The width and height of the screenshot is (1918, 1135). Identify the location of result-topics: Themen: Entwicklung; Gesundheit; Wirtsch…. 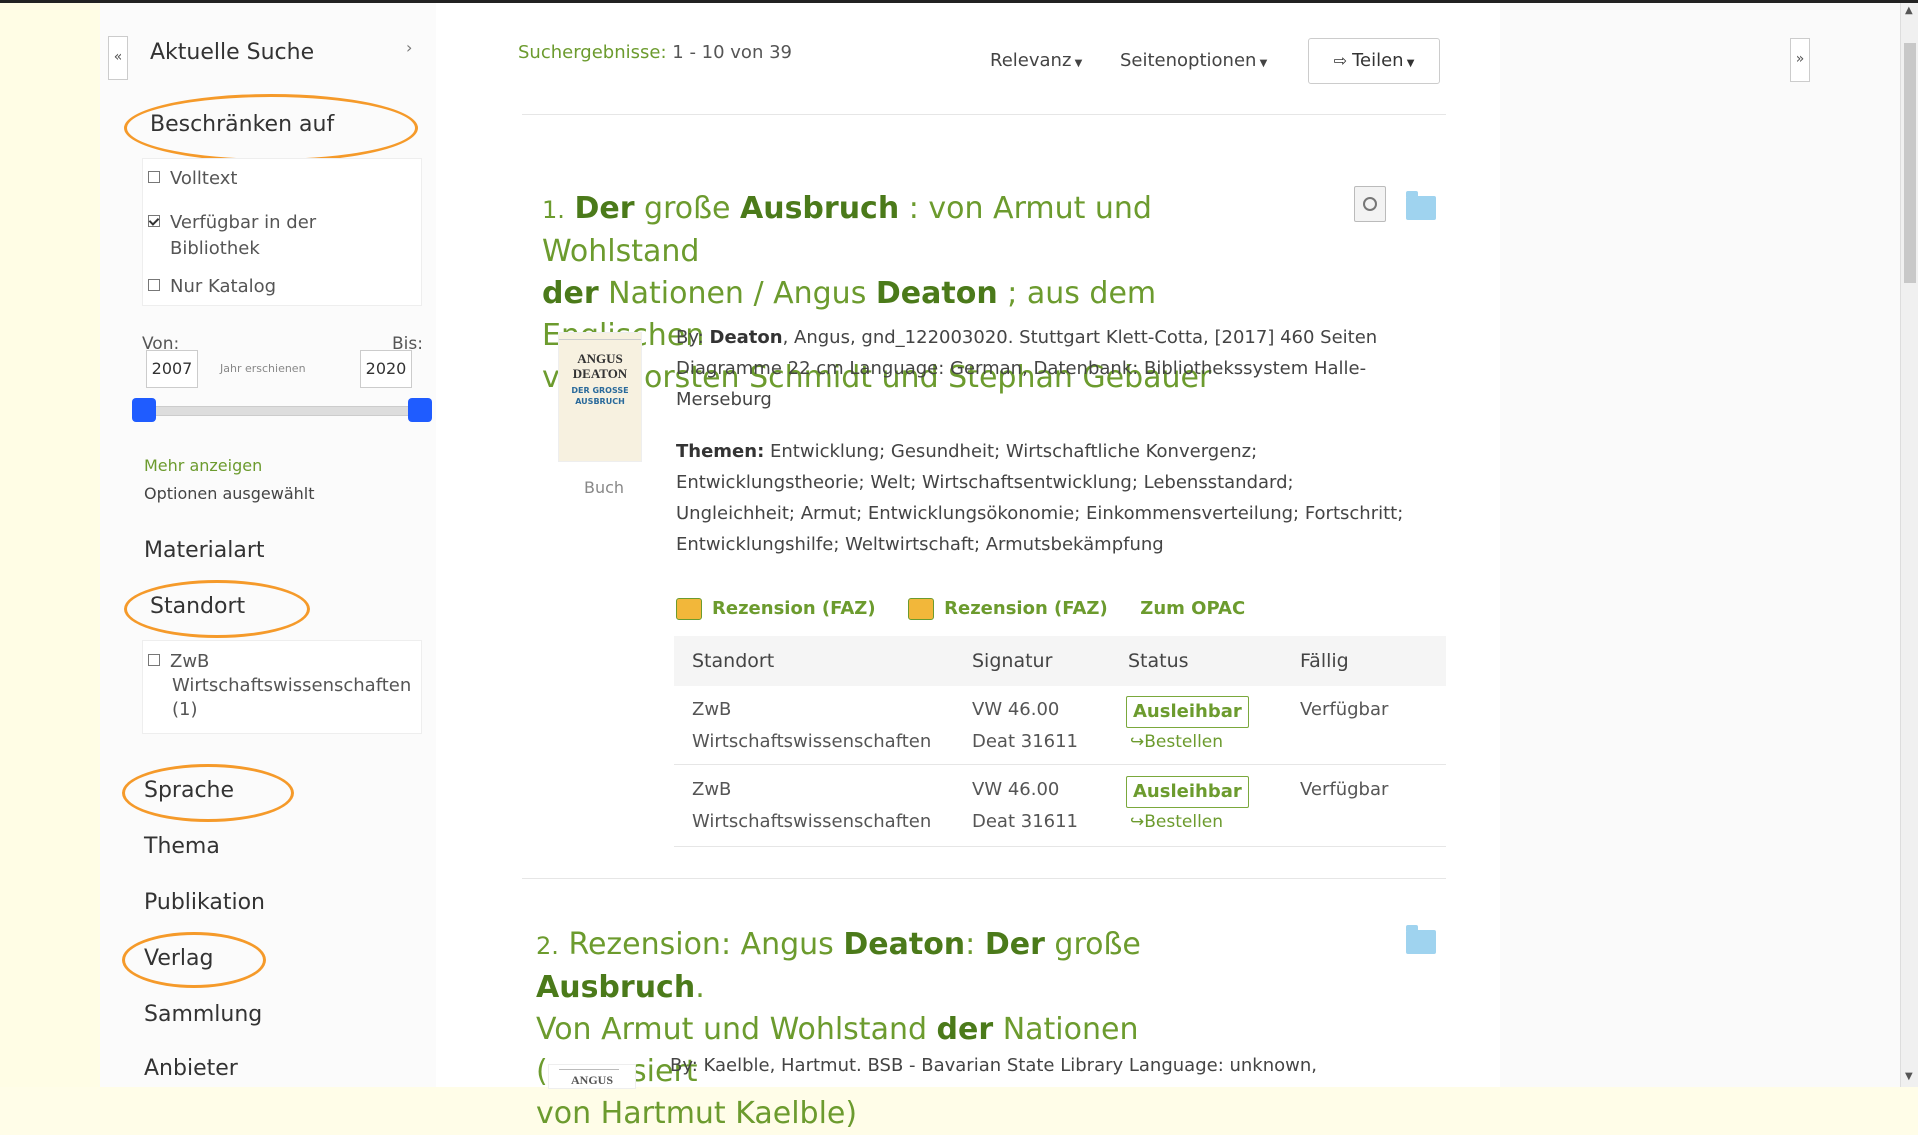
(1066, 498).